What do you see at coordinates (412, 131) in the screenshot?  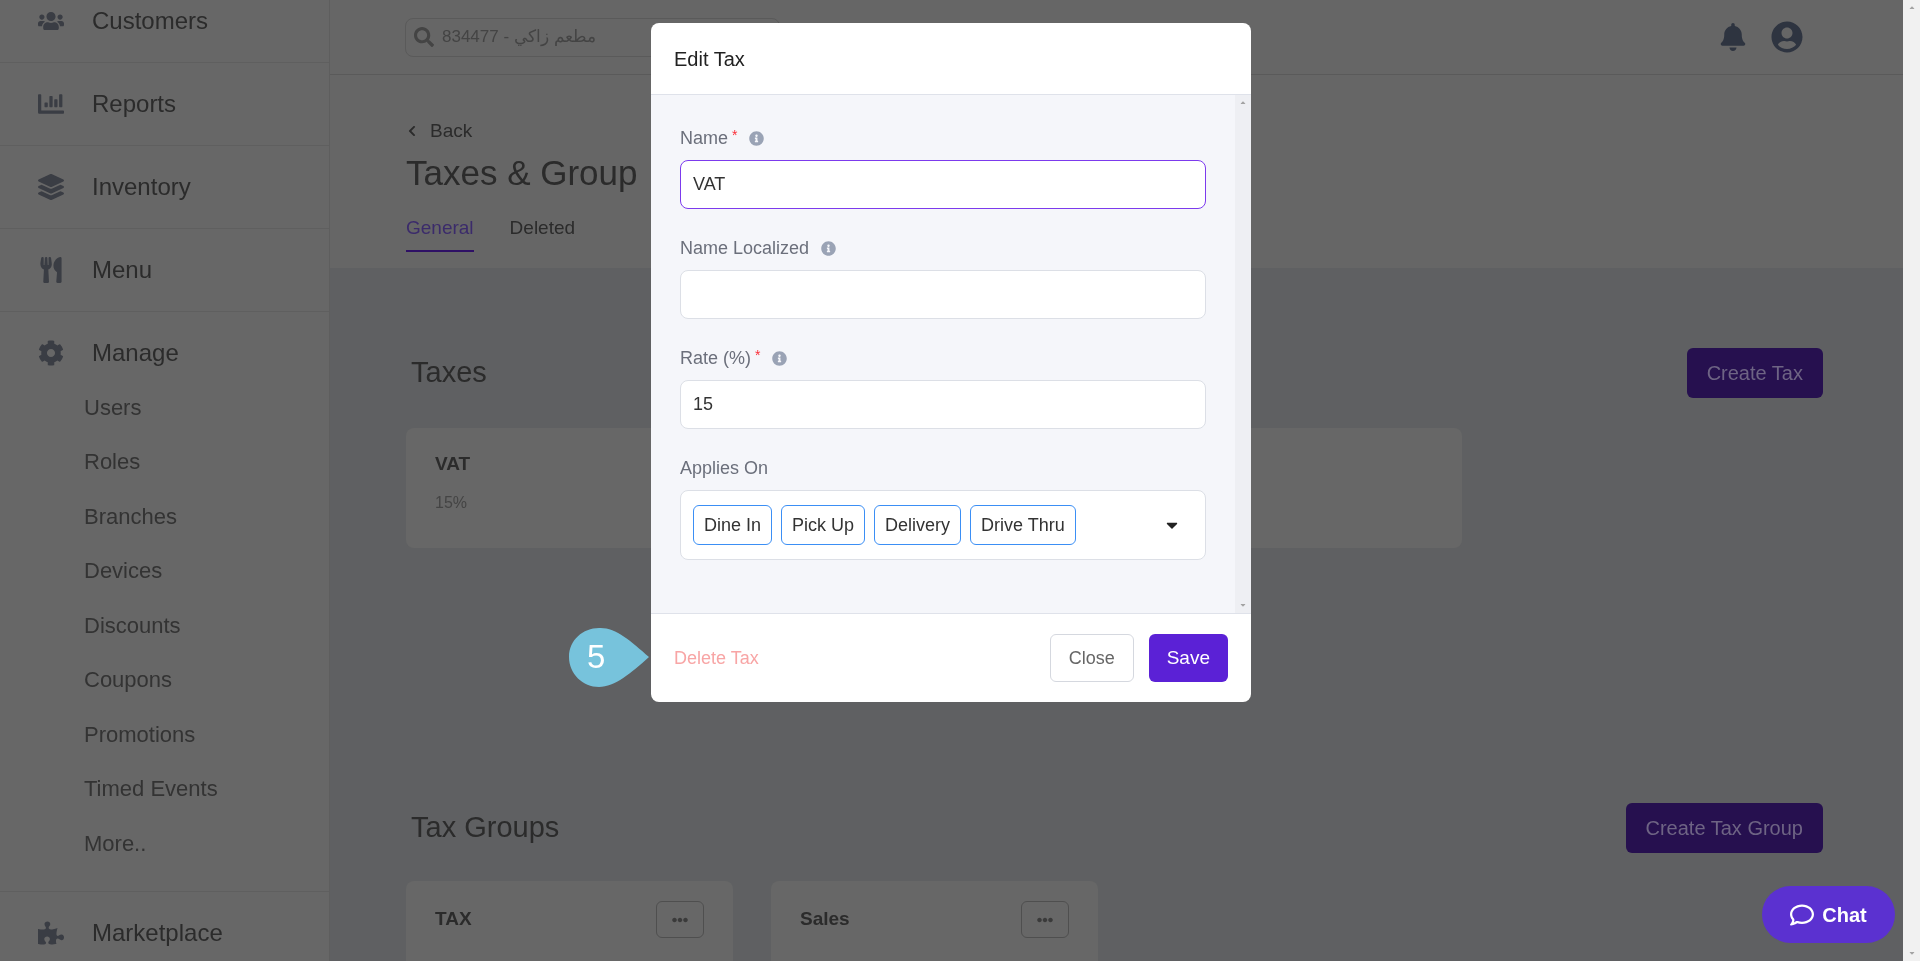 I see `chevron-left-icon` at bounding box center [412, 131].